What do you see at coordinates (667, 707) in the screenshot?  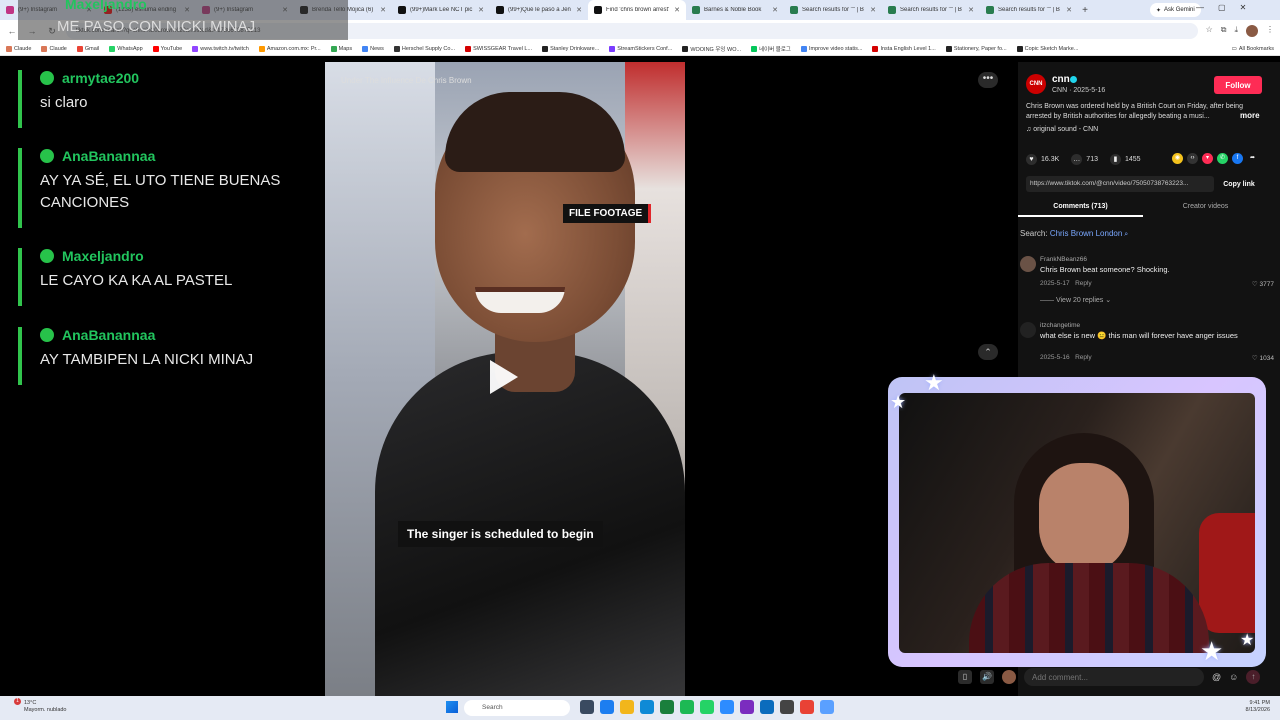 I see `excel-icon` at bounding box center [667, 707].